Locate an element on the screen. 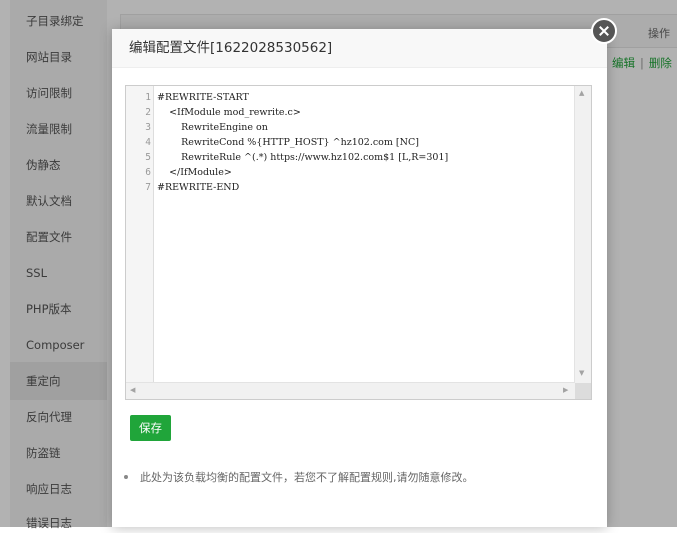  editor-line-gutter: 1 2 3 4 5 6 7 is located at coordinates (140, 234).